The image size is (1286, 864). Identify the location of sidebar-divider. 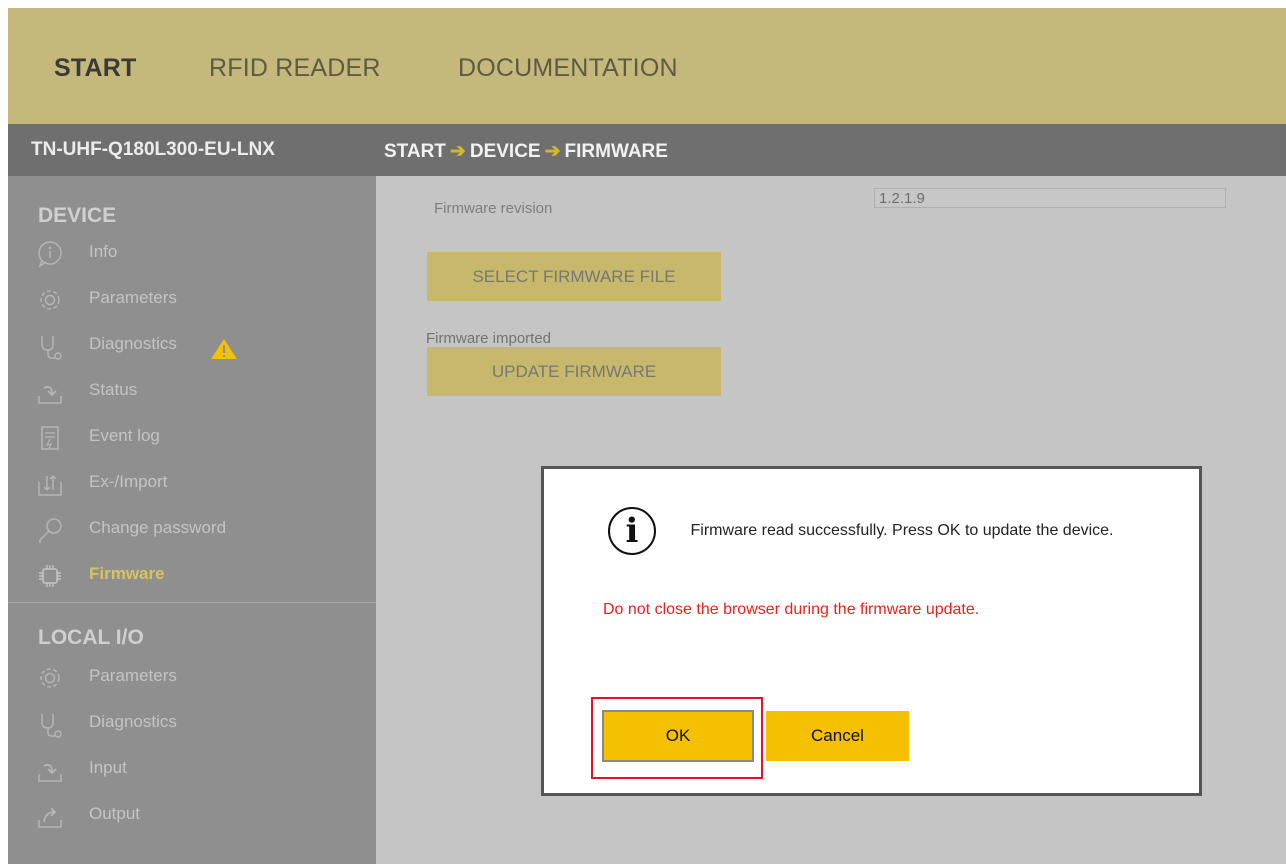
(192, 602).